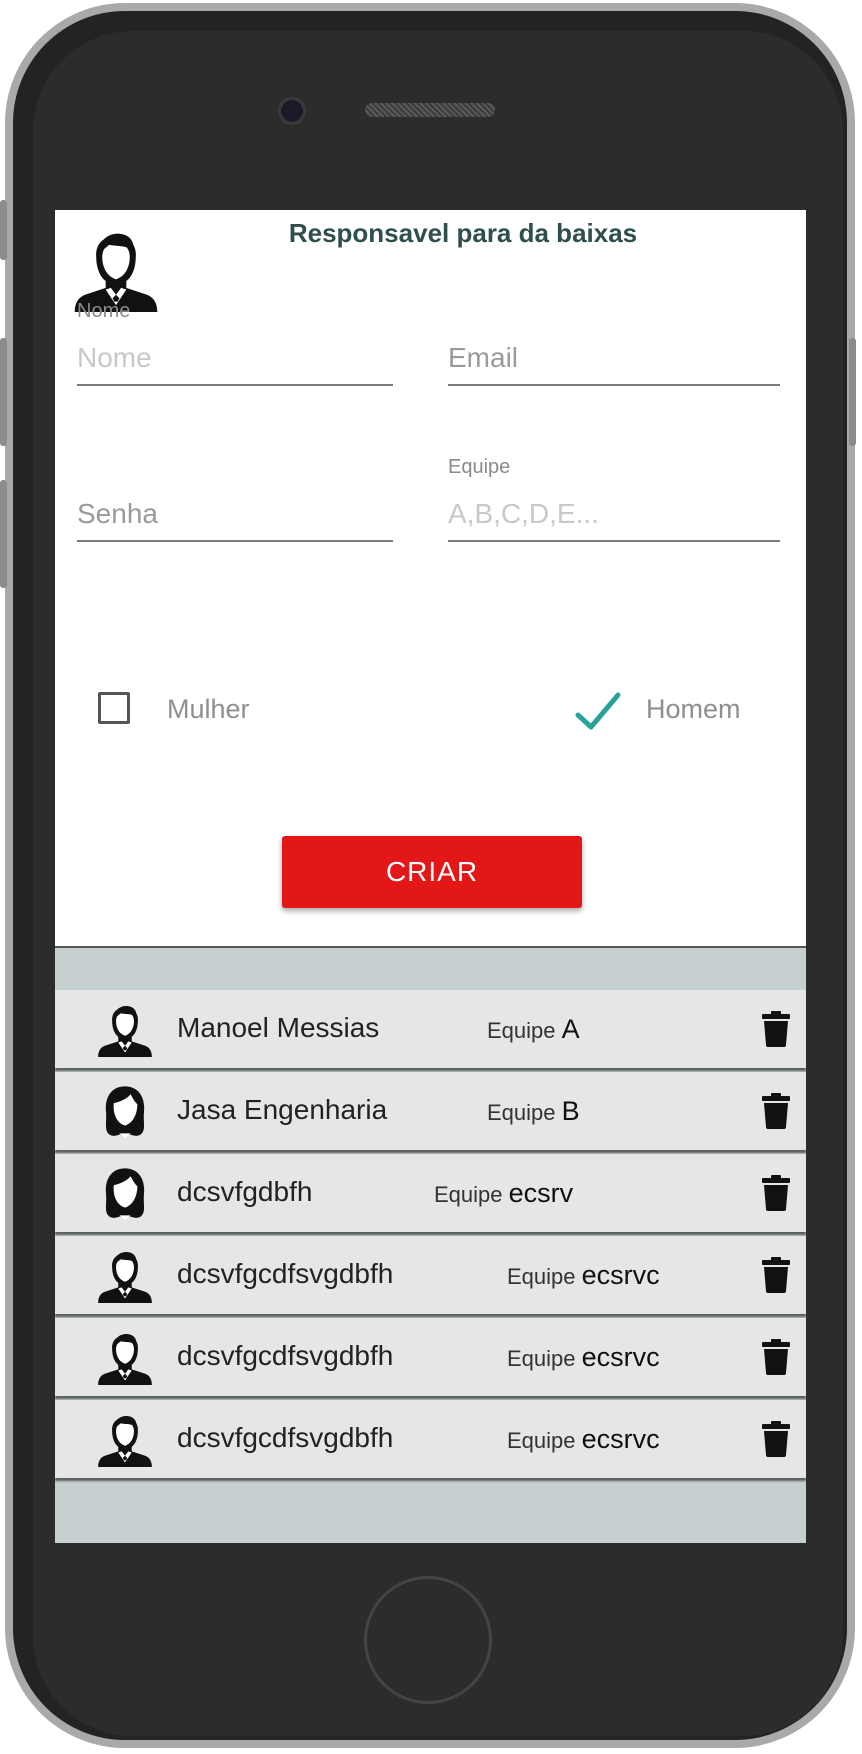 This screenshot has height=1754, width=862. I want to click on front-camera, so click(292, 111).